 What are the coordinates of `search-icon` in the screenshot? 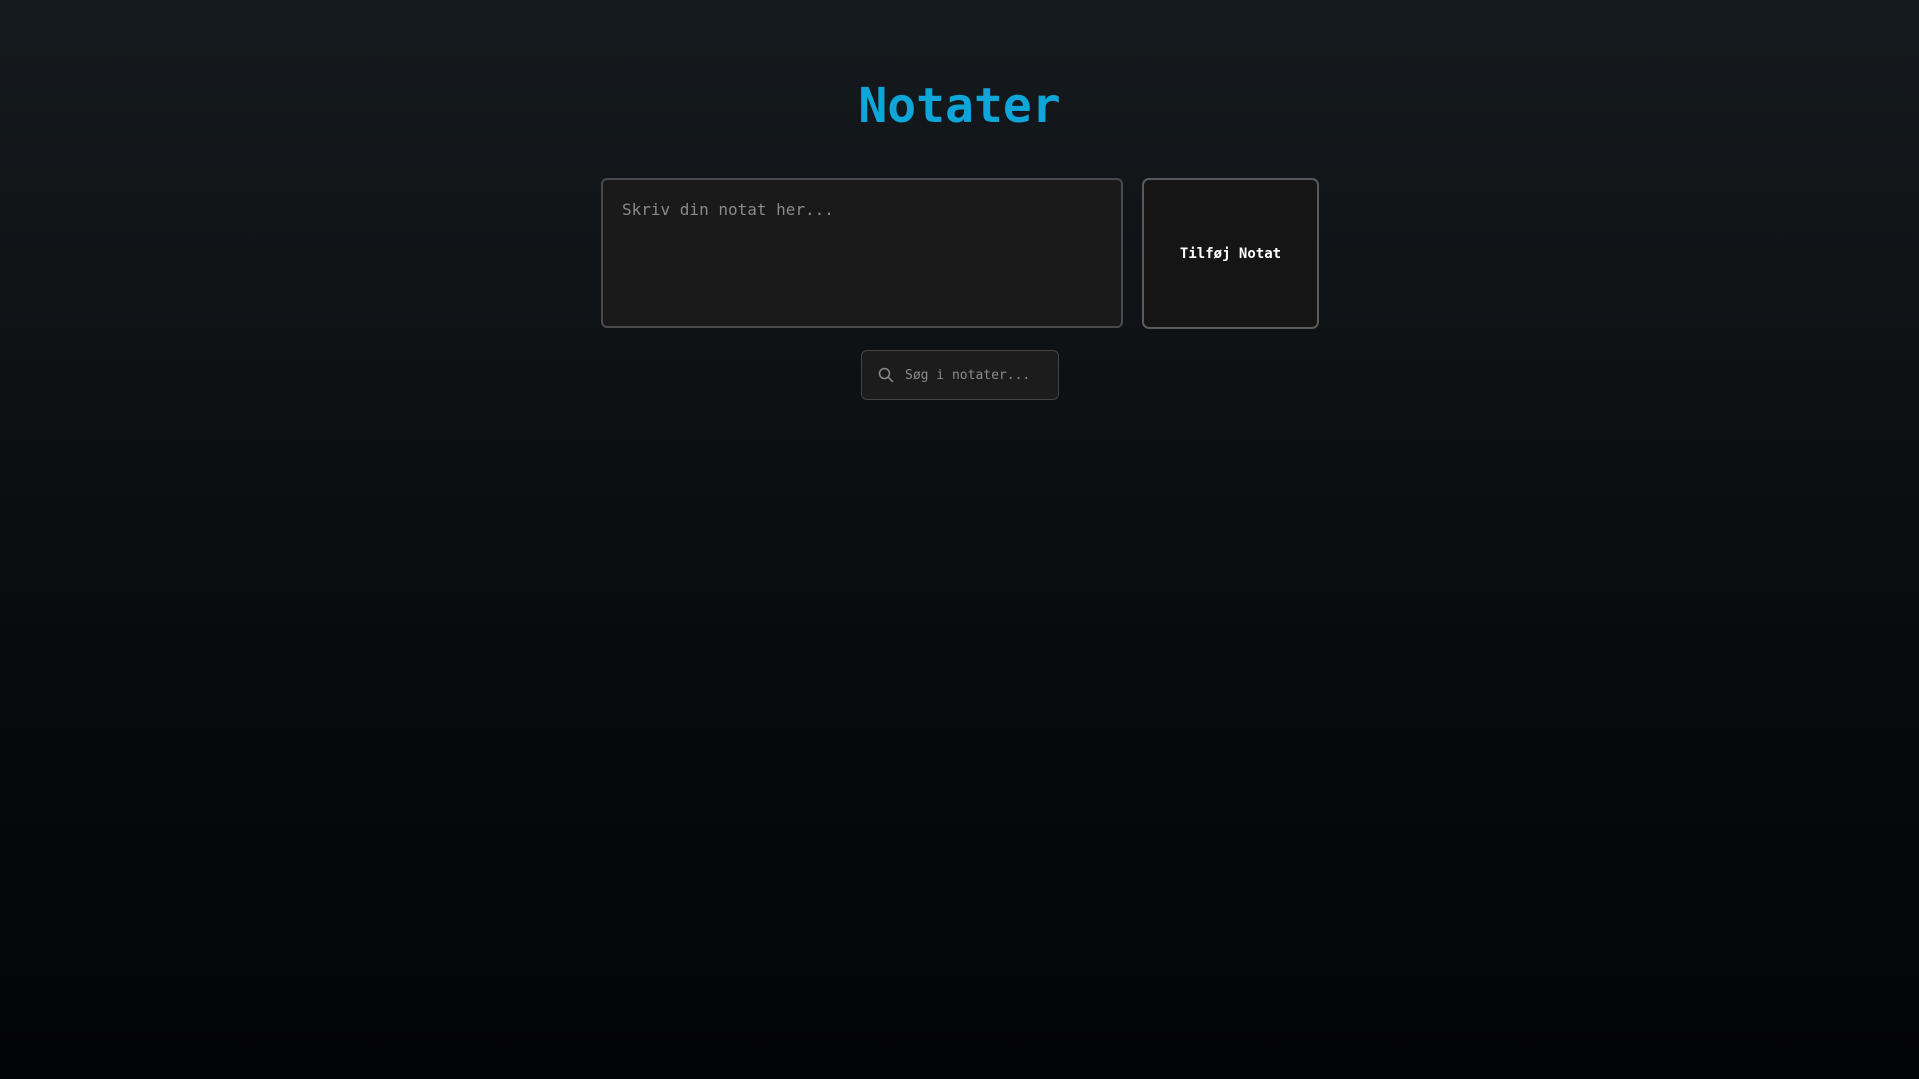 It's located at (886, 375).